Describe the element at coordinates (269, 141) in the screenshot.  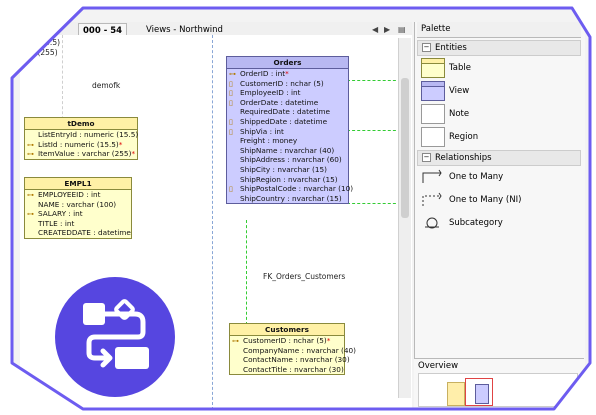
I see `view-column: Freight : money` at that location.